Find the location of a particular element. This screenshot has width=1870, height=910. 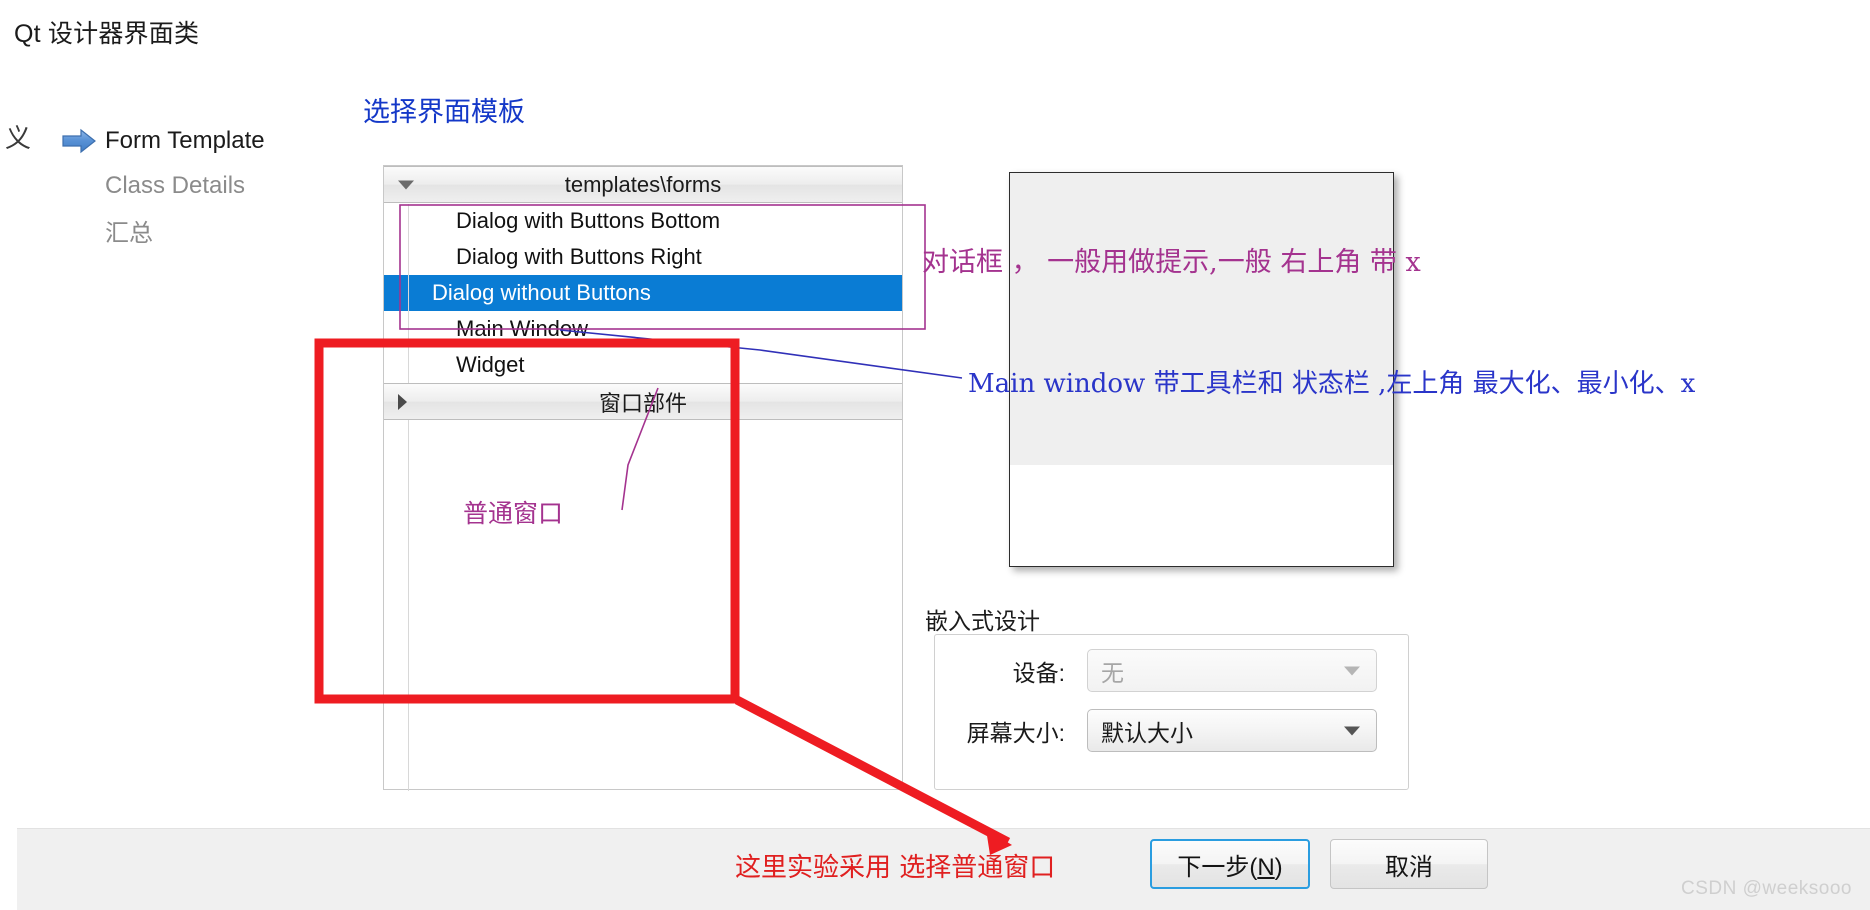

template-item-selected: Dialog without Buttons is located at coordinates (643, 293).